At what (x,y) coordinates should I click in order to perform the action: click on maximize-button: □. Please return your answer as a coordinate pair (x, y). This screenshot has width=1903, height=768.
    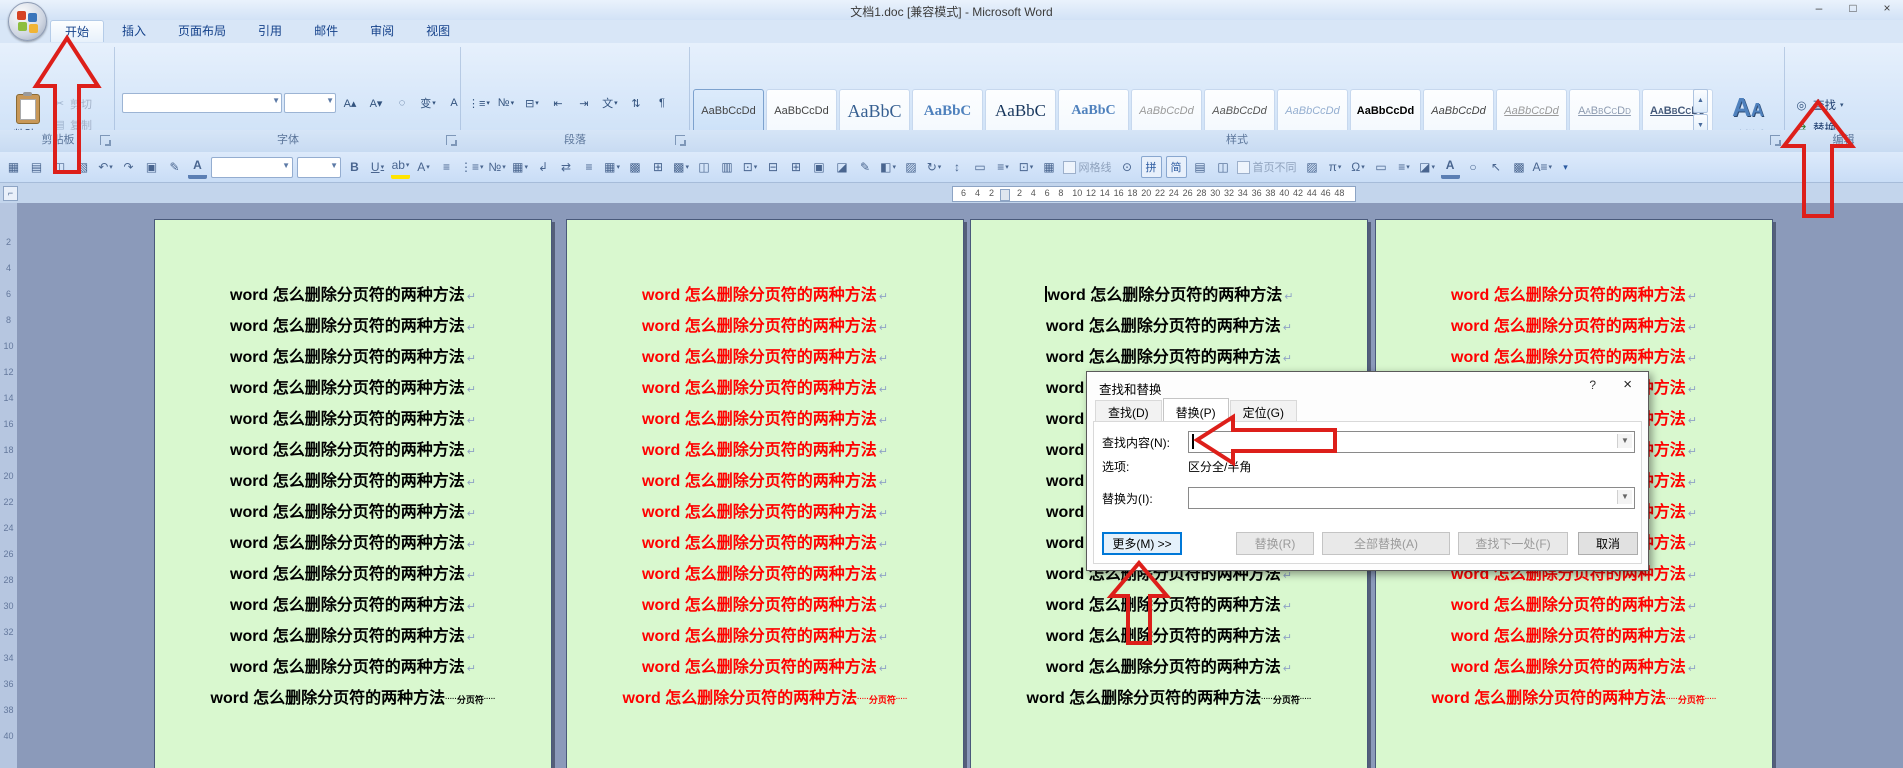
    Looking at the image, I should click on (1853, 8).